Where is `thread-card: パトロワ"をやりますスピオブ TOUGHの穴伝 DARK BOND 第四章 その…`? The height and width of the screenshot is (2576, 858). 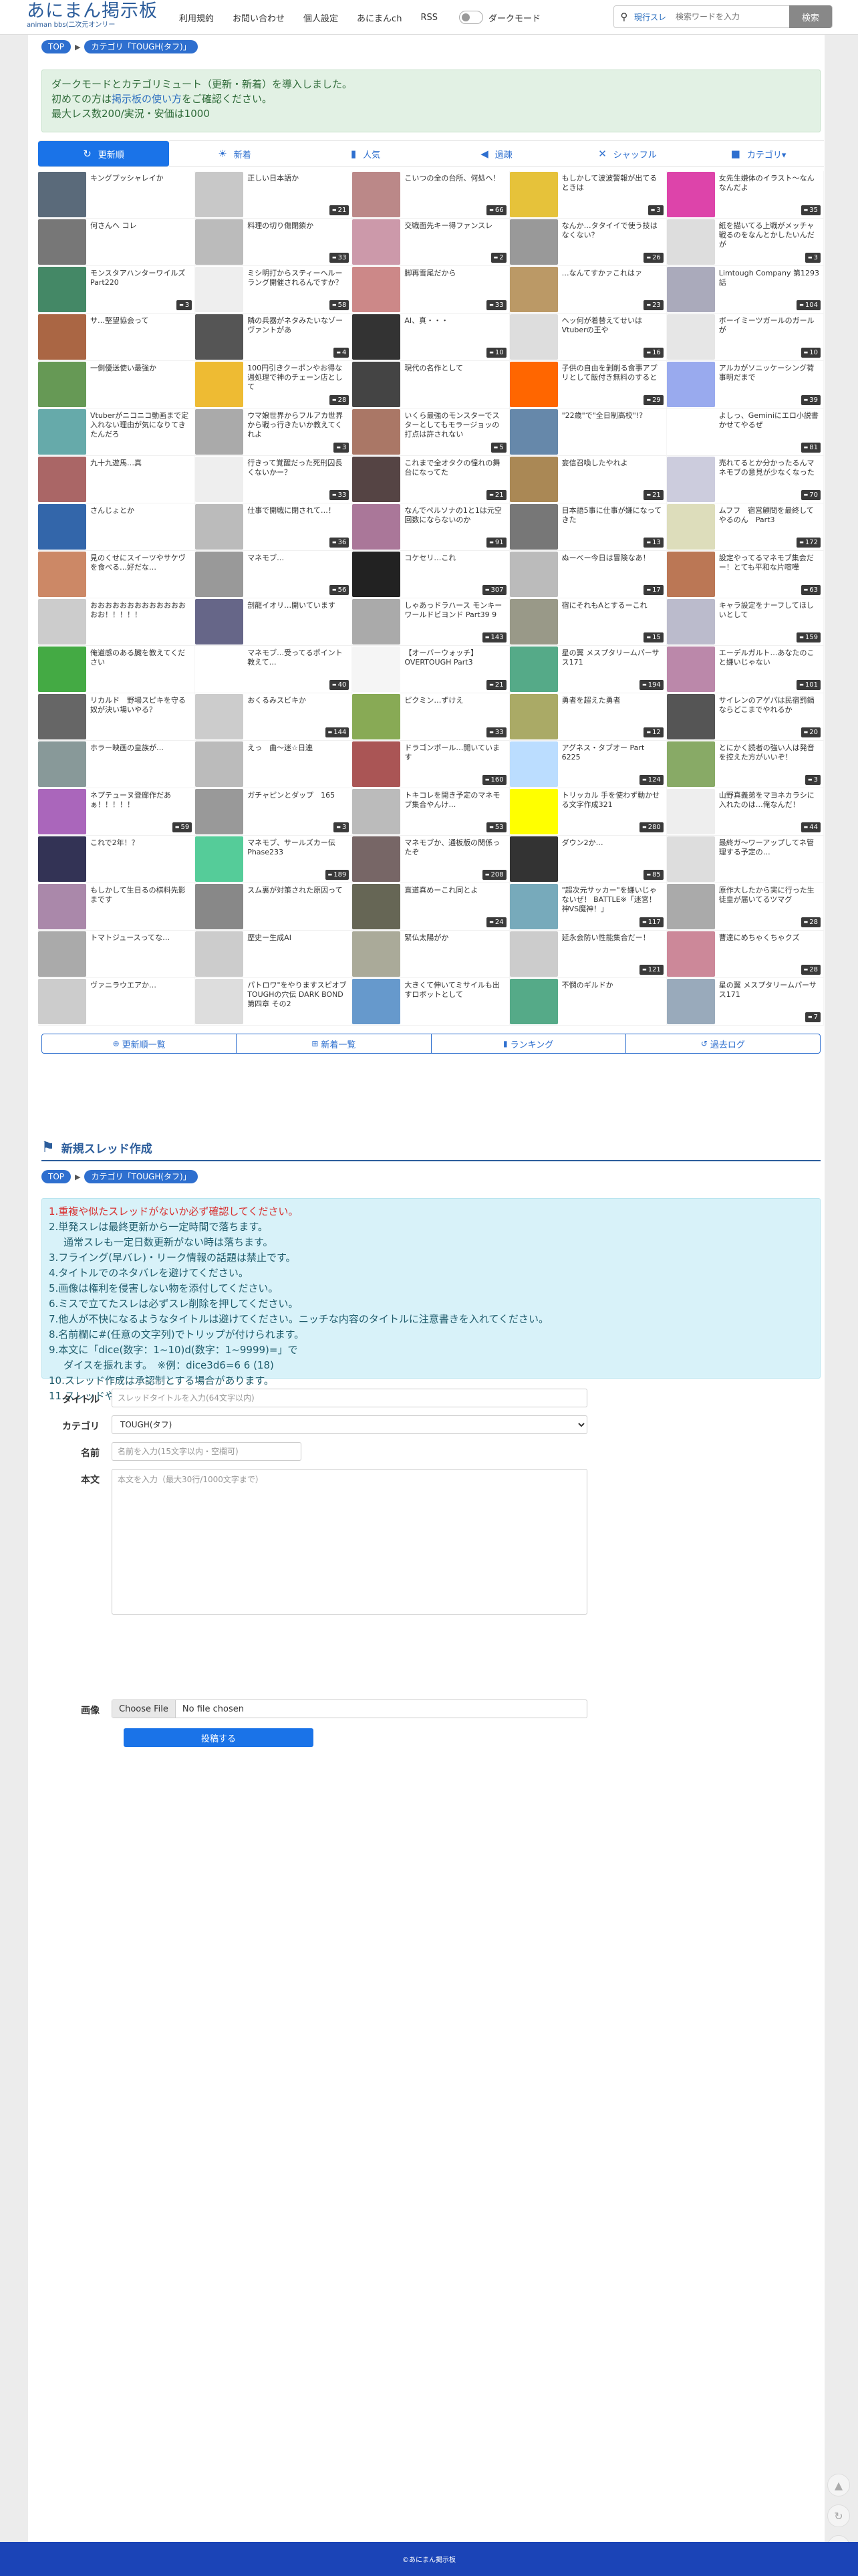 thread-card: パトロワ"をやりますスピオブ TOUGHの穴伝 DARK BOND 第四章 その… is located at coordinates (274, 1002).